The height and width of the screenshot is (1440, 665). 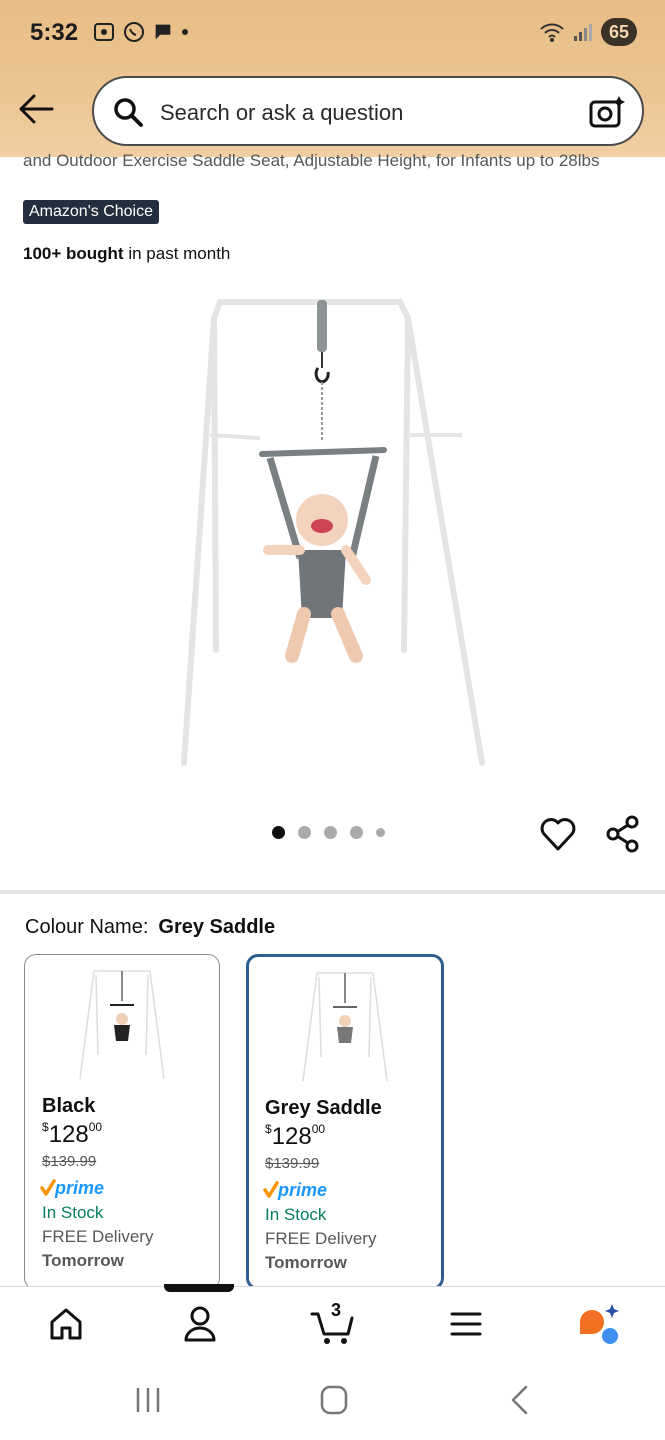 I want to click on whatsapp-icon, so click(x=134, y=32).